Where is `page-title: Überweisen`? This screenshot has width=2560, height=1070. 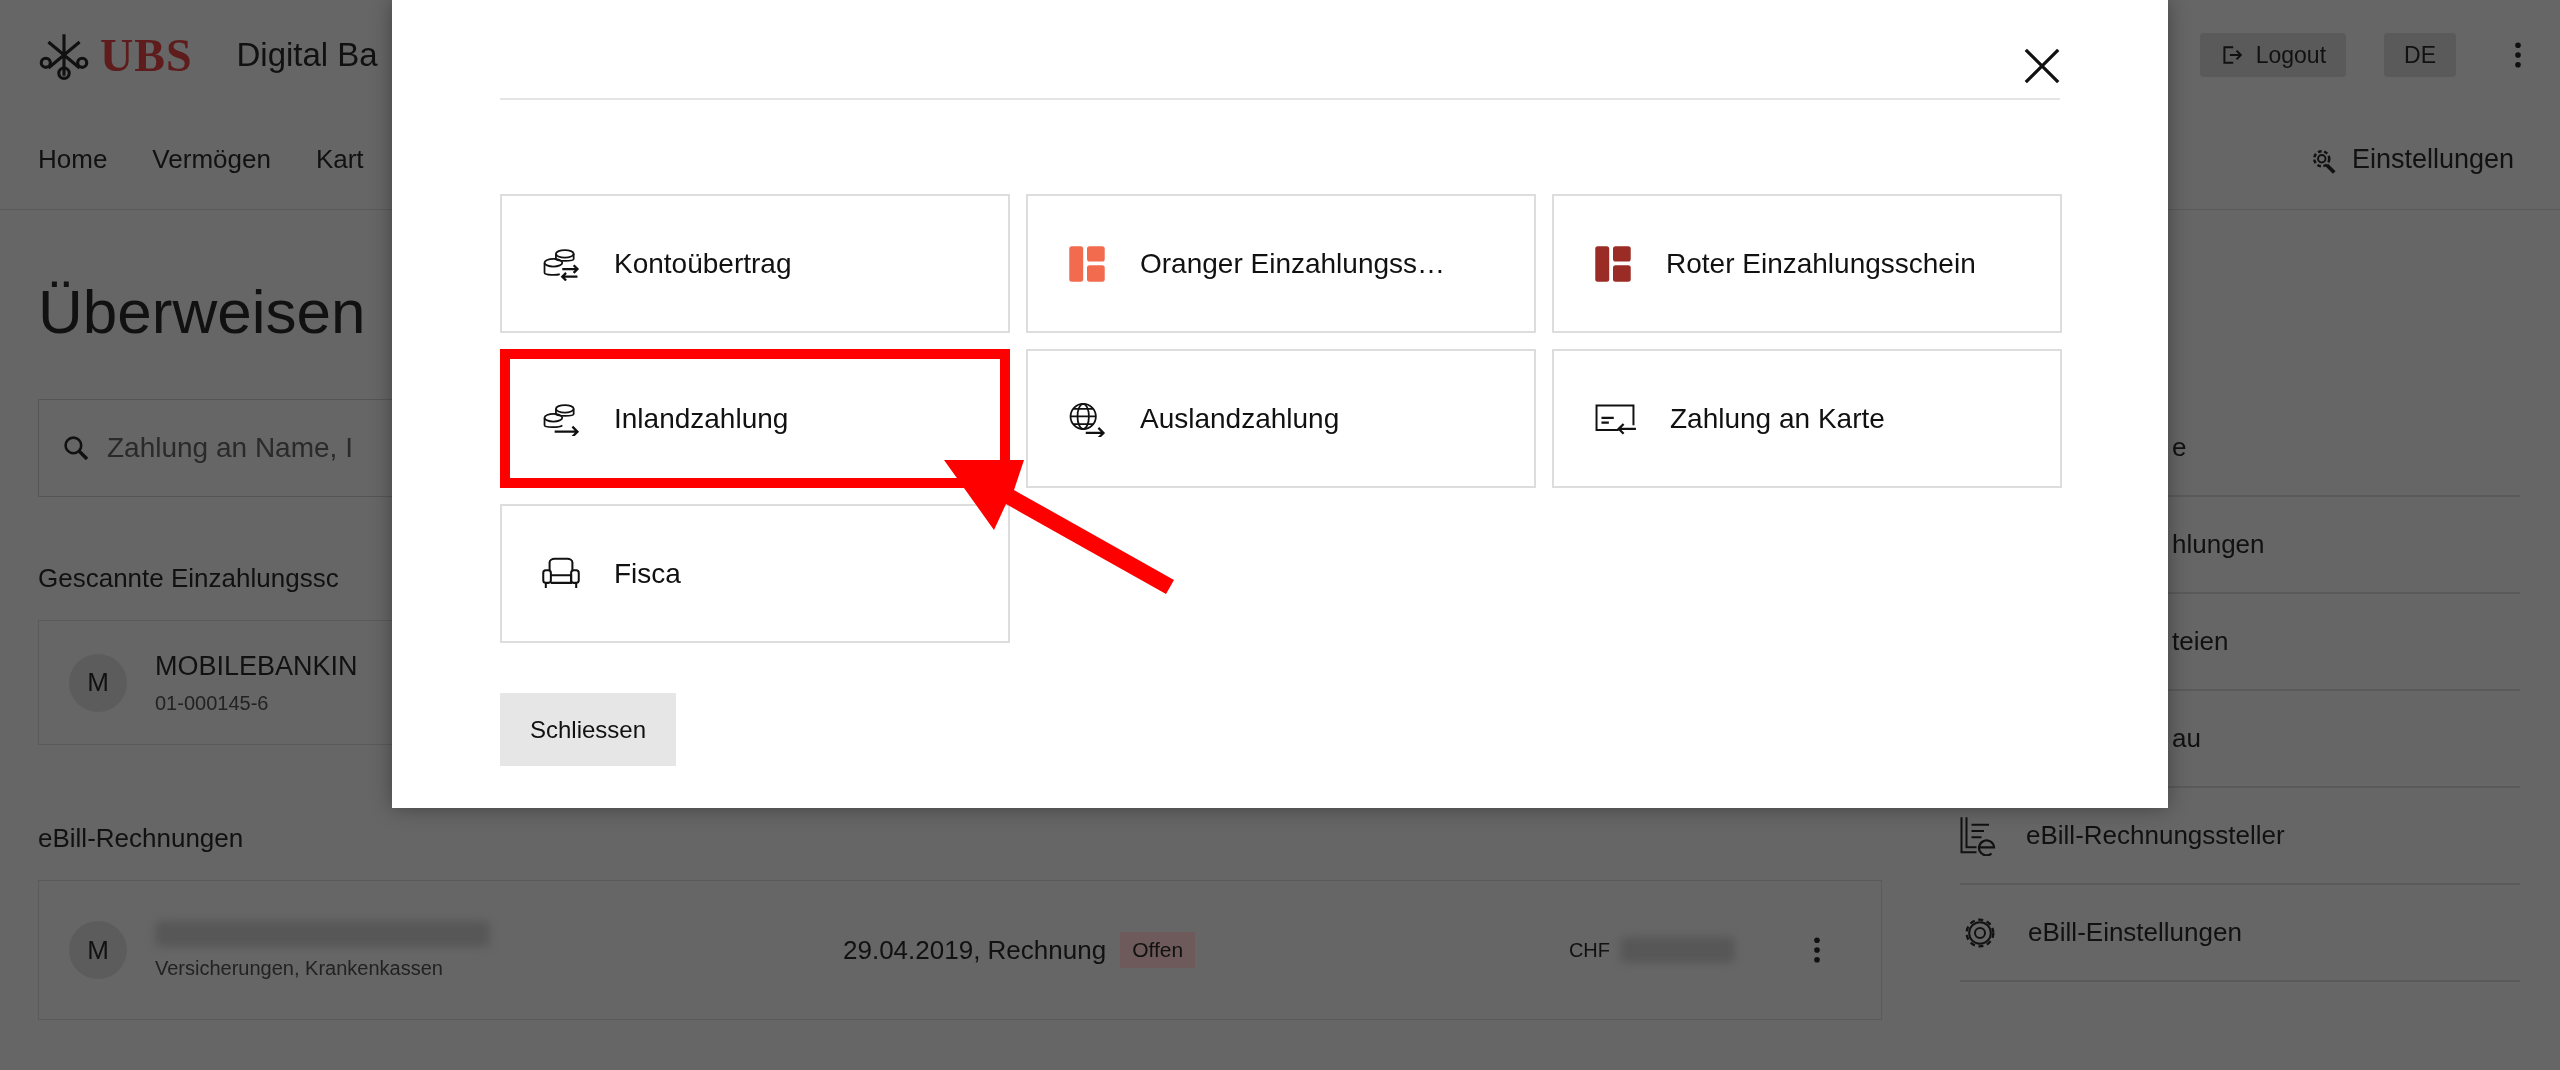 page-title: Überweisen is located at coordinates (202, 311).